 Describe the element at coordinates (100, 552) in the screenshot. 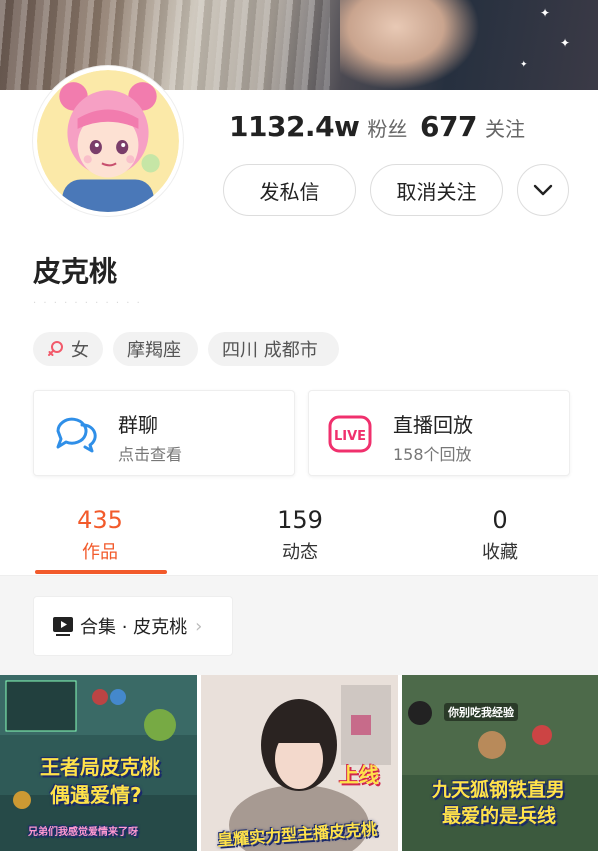

I see `tab-works-label: 作品` at that location.